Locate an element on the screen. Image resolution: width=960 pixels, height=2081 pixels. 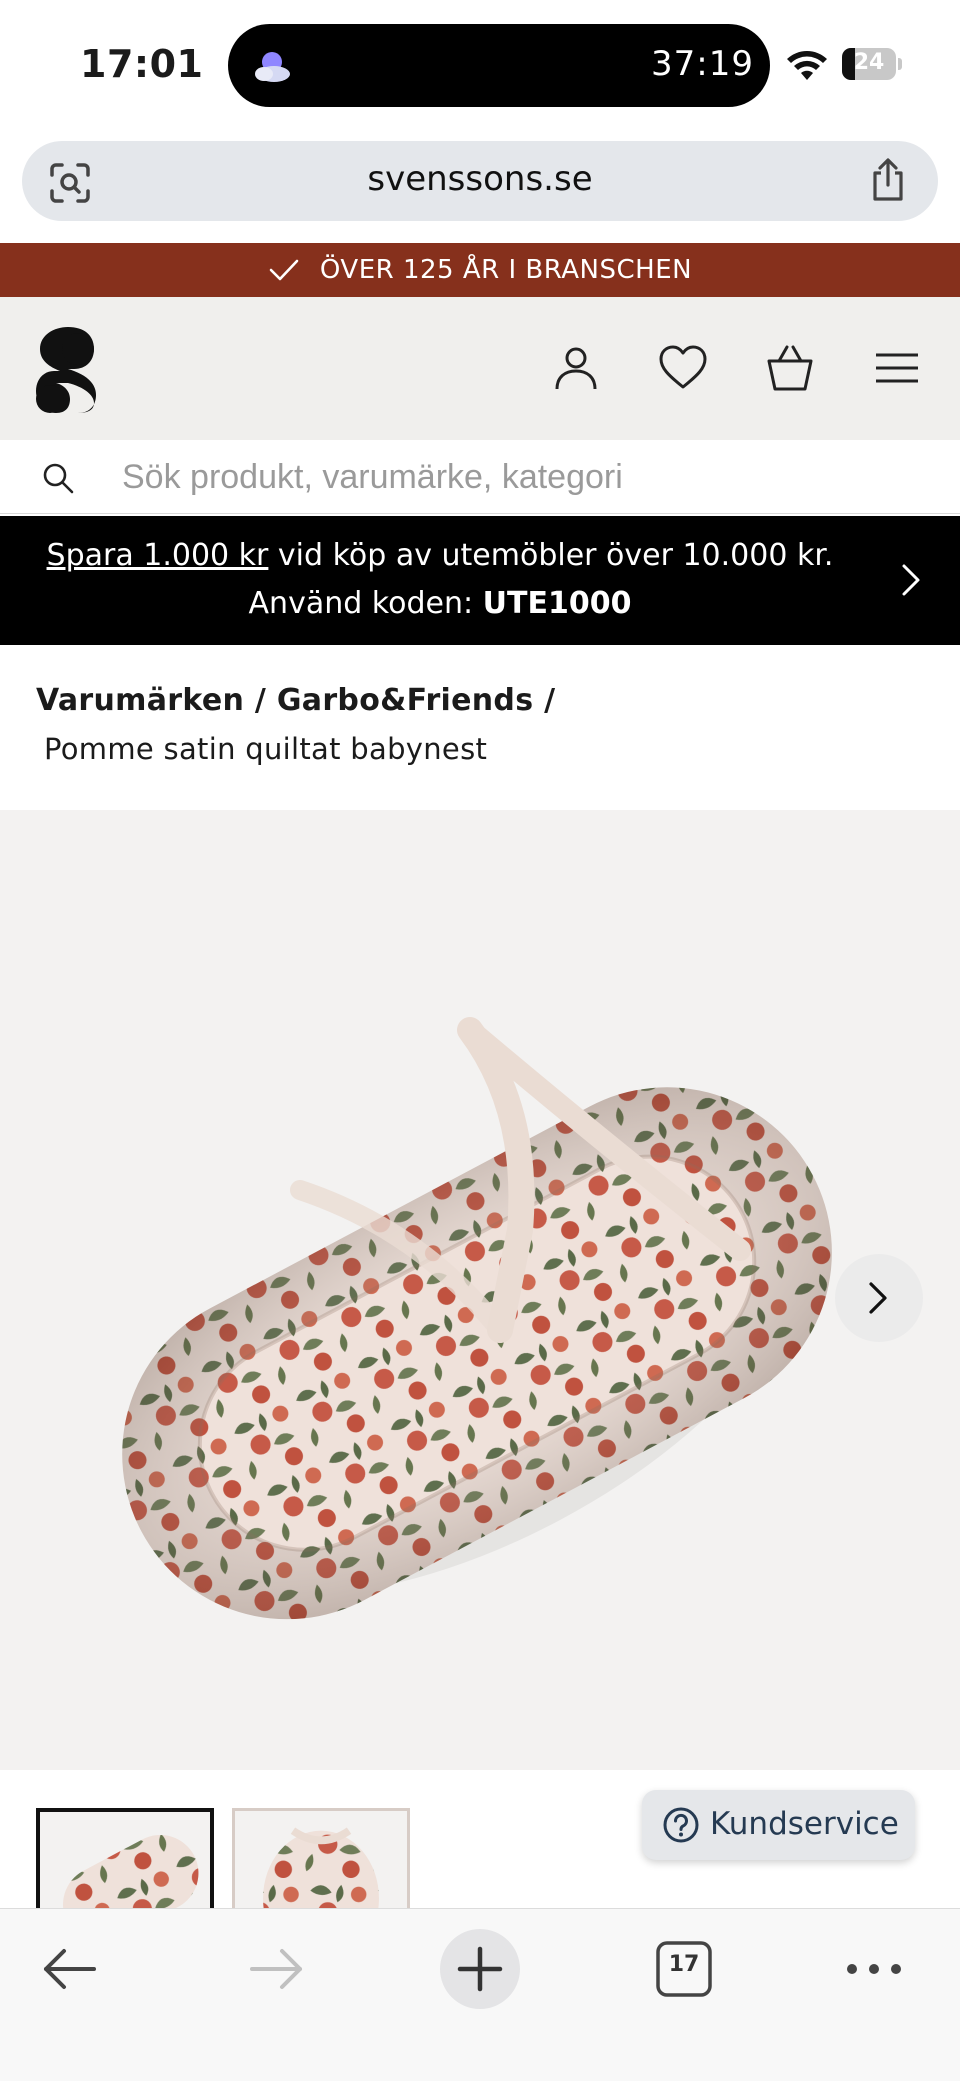
tabs-button: 17 is located at coordinates (684, 1969).